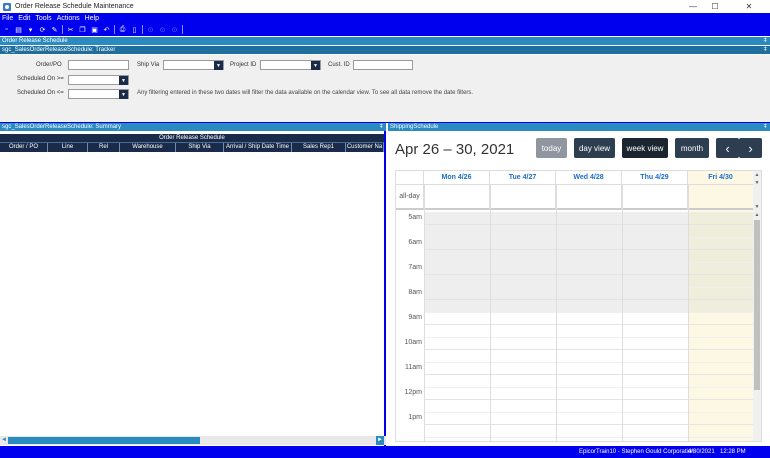 Image resolution: width=770 pixels, height=458 pixels. I want to click on prev-week-button: ‹, so click(727, 148).